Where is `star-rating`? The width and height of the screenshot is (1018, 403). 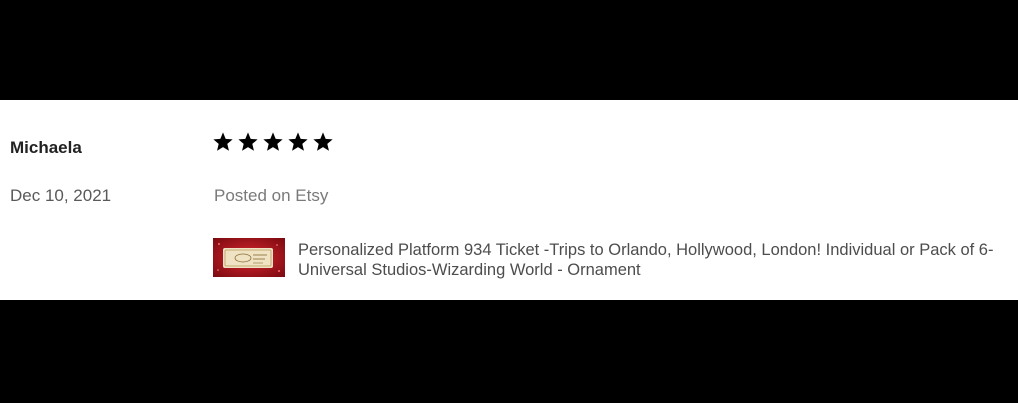
star-rating is located at coordinates (273, 142).